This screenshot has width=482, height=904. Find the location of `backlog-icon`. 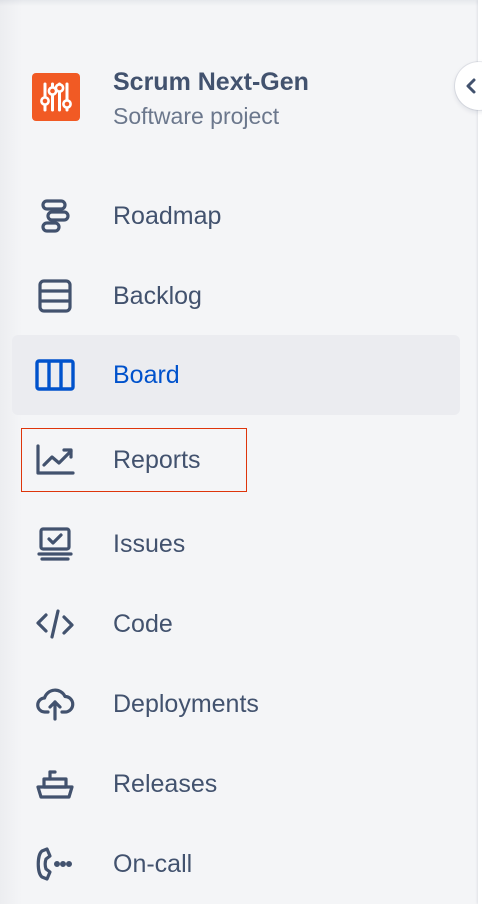

backlog-icon is located at coordinates (55, 296).